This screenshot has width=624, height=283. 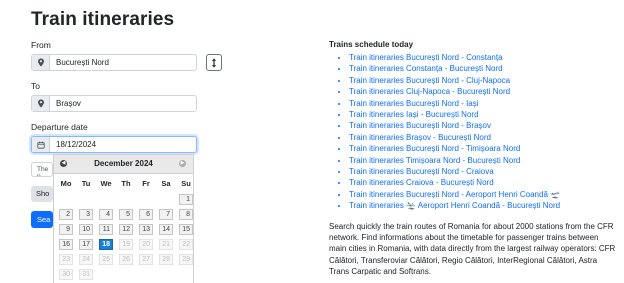 I want to click on weekday-header: Mo, so click(x=66, y=183).